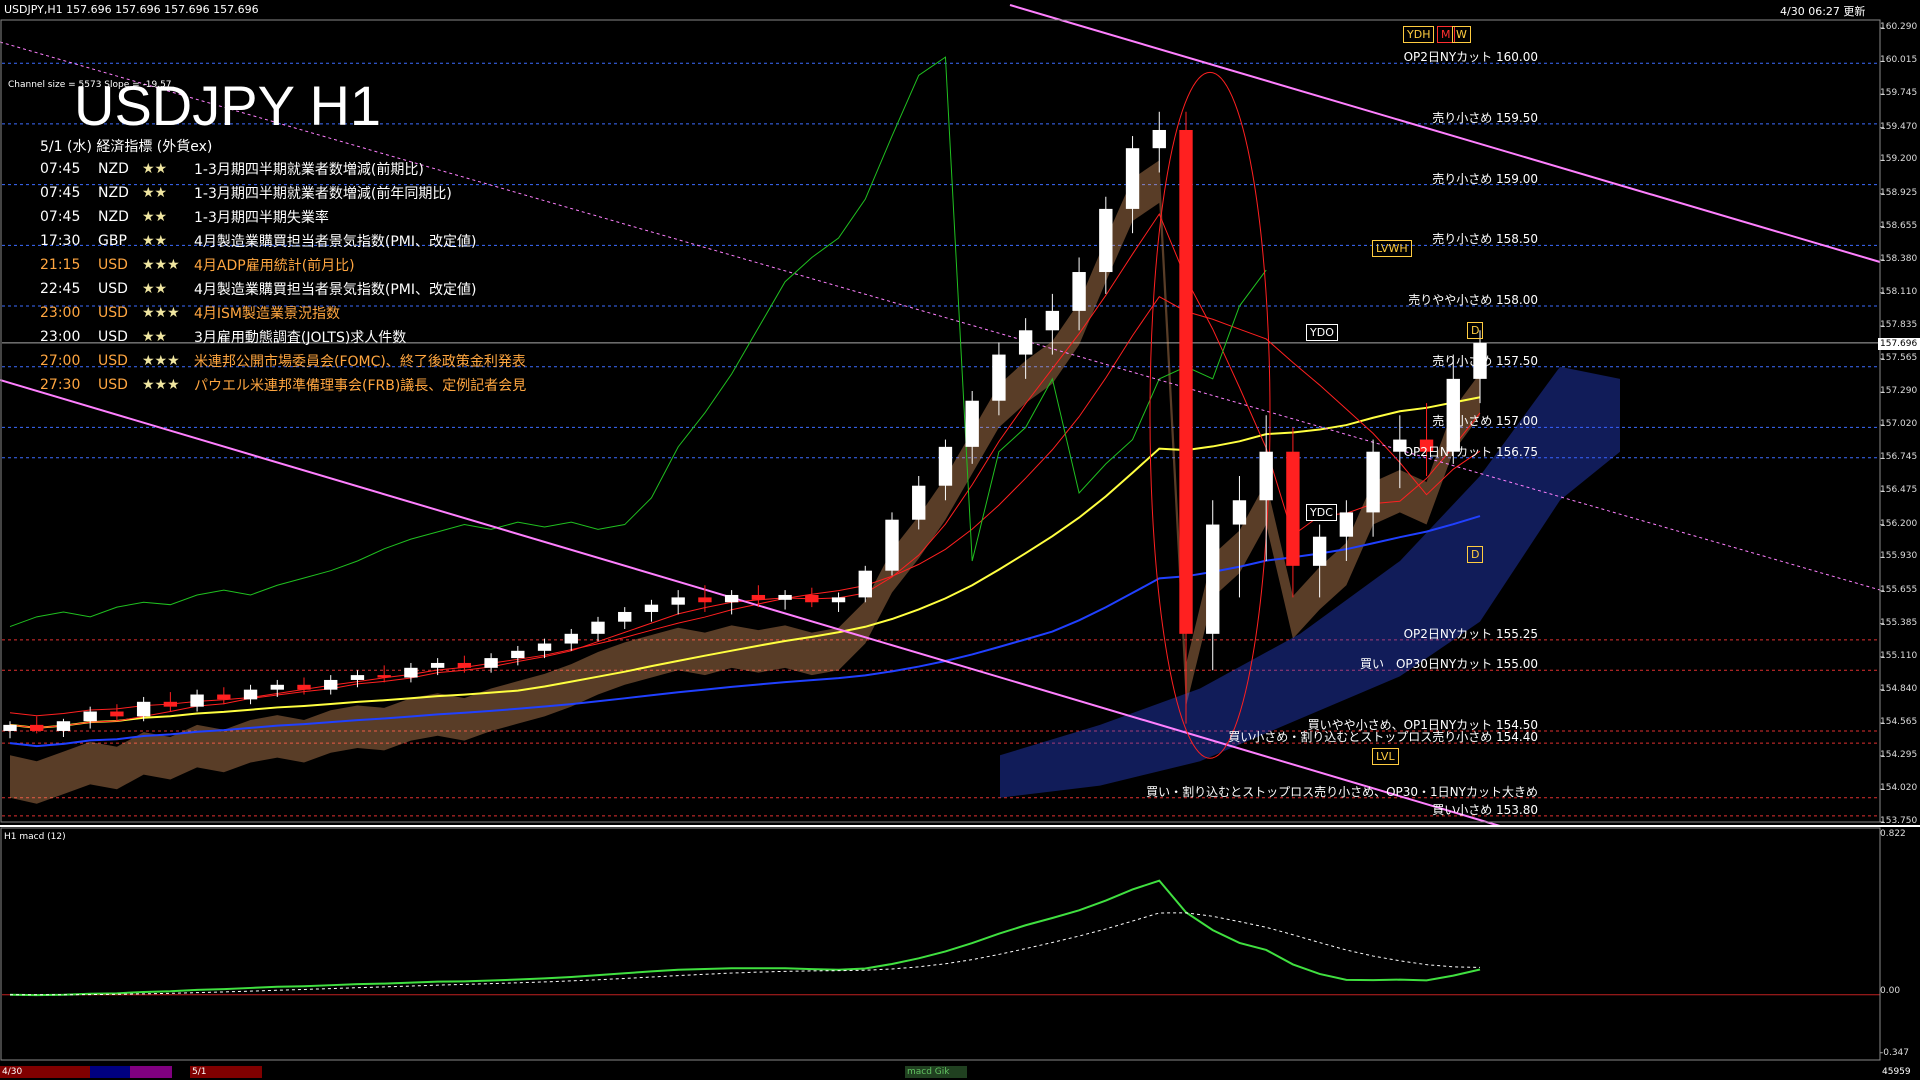 The height and width of the screenshot is (1080, 1920). Describe the element at coordinates (1899, 126) in the screenshot. I see `axis-tick-label: 159.470` at that location.